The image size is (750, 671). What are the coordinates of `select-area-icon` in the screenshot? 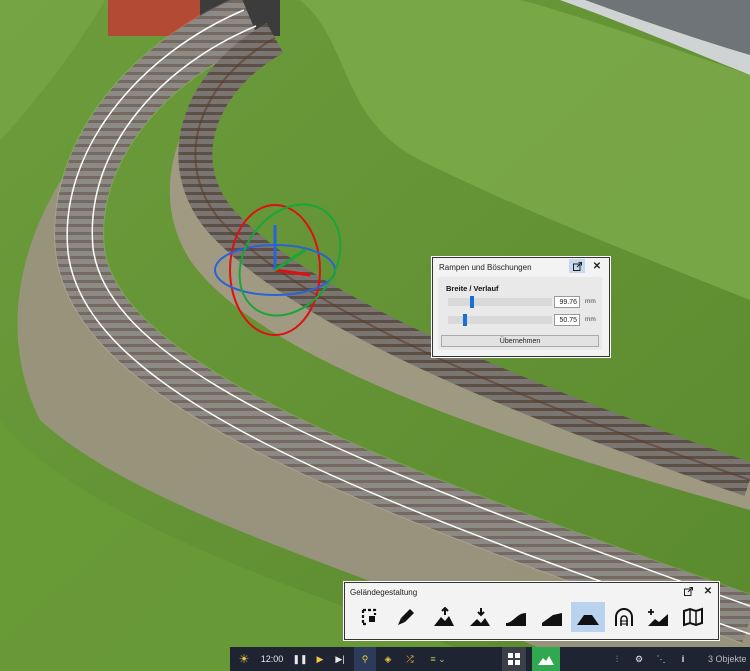 It's located at (370, 617).